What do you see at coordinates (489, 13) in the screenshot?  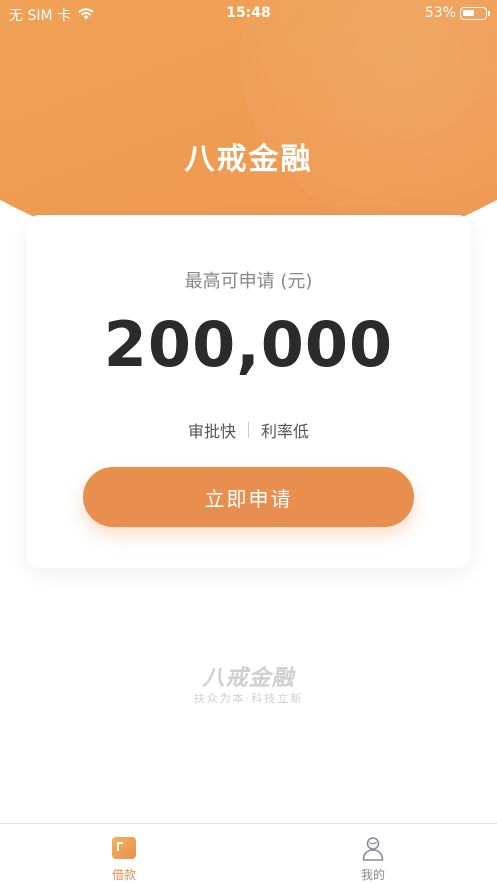 I see `battery-cap` at bounding box center [489, 13].